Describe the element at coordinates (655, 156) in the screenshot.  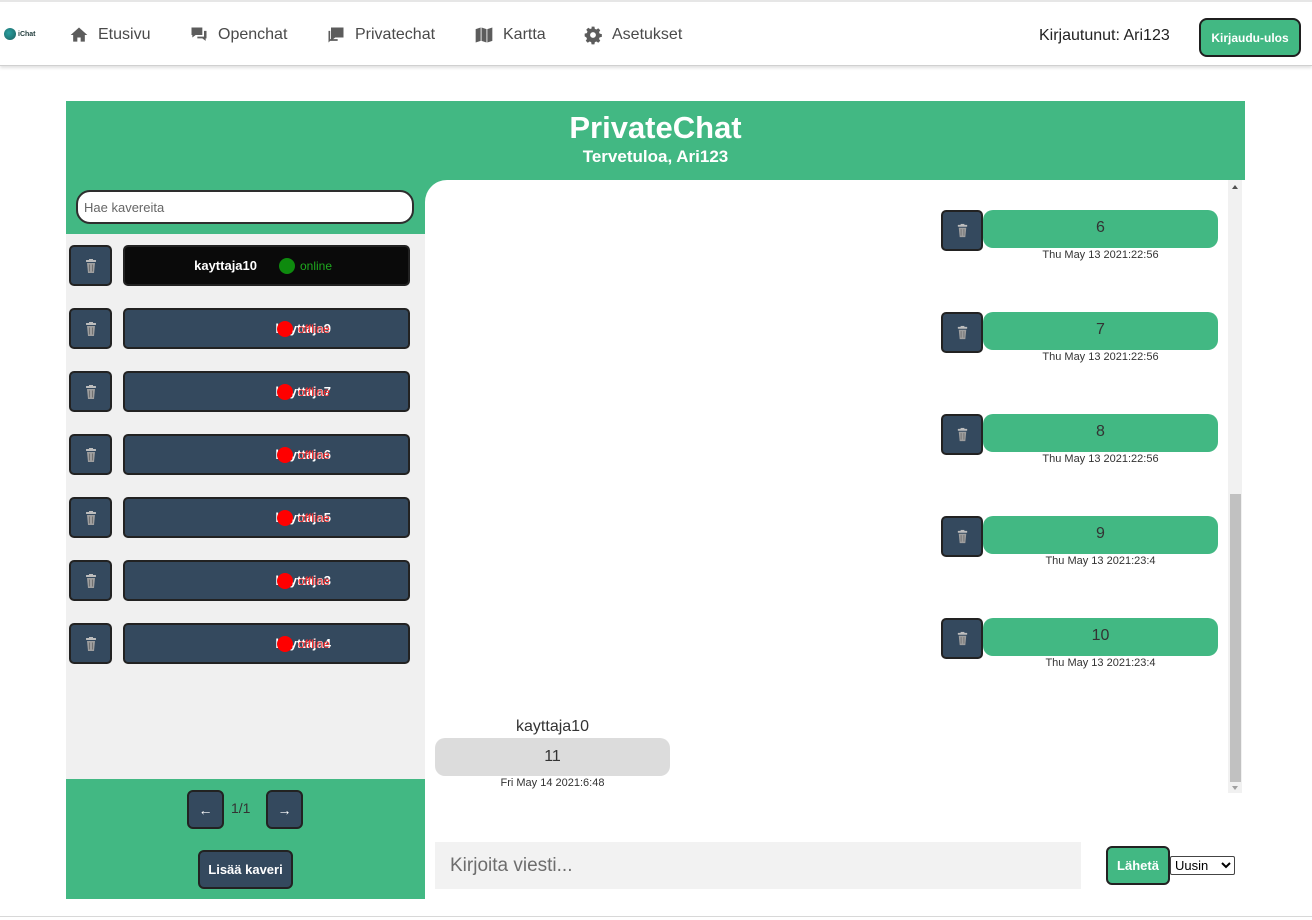
I see `welcome-subtitle: Tervetuloa, Ari123` at that location.